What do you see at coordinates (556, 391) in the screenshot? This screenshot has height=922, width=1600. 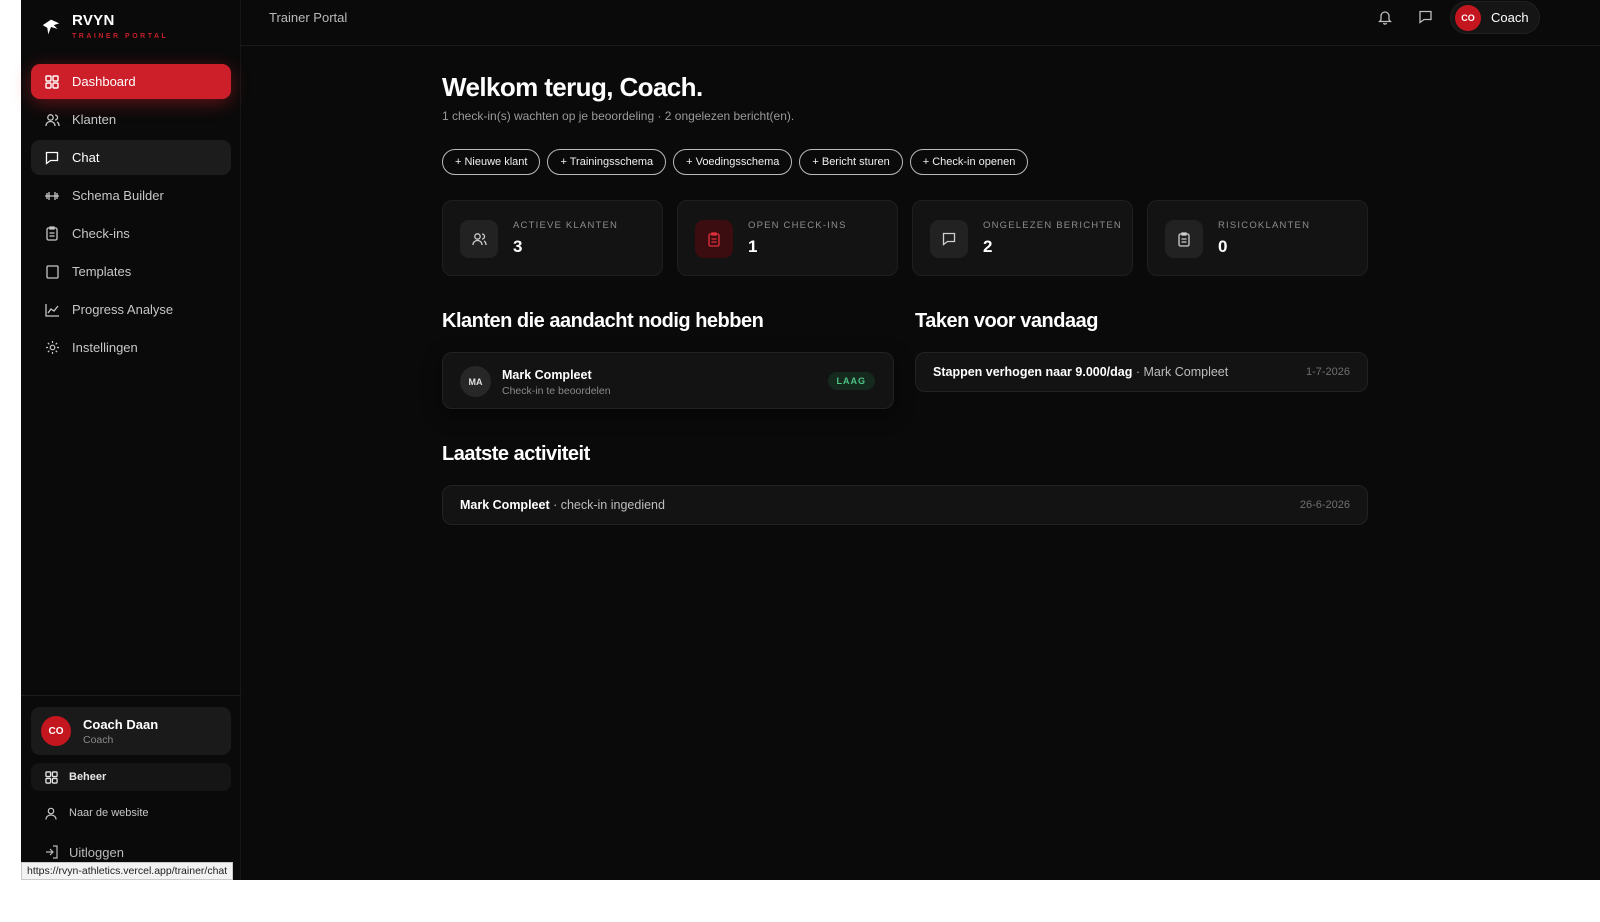 I see `client-status: Check-in te beoordelen` at bounding box center [556, 391].